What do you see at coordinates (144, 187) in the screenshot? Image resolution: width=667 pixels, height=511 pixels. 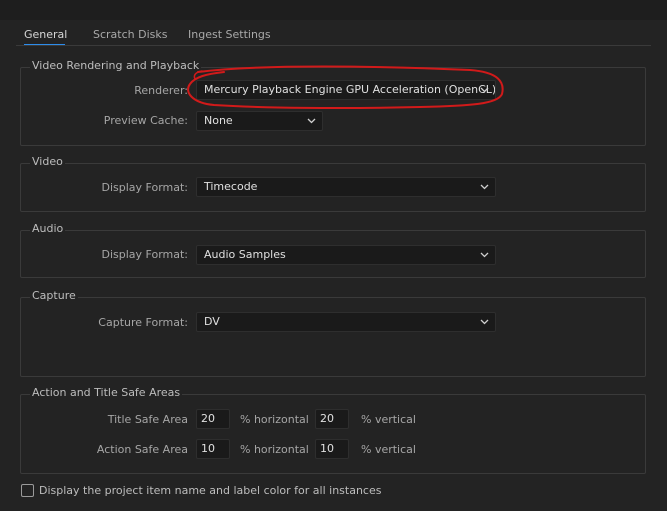 I see `video-display-format-label: Display Format:` at bounding box center [144, 187].